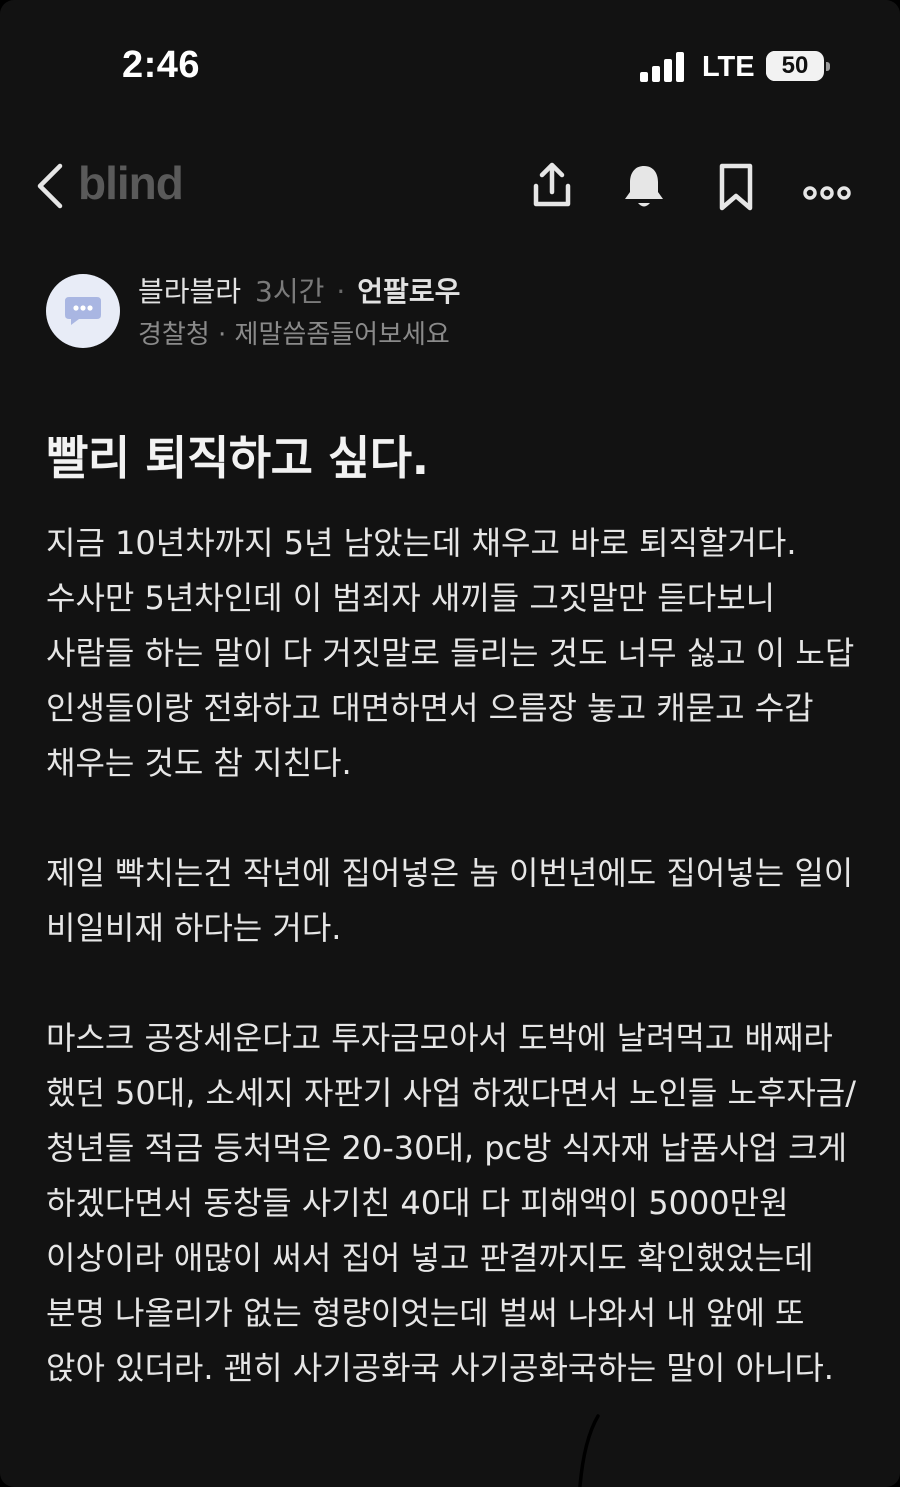 Image resolution: width=900 pixels, height=1487 pixels. What do you see at coordinates (450, 65) in the screenshot?
I see `status-bar: 2:46 LTE 50` at bounding box center [450, 65].